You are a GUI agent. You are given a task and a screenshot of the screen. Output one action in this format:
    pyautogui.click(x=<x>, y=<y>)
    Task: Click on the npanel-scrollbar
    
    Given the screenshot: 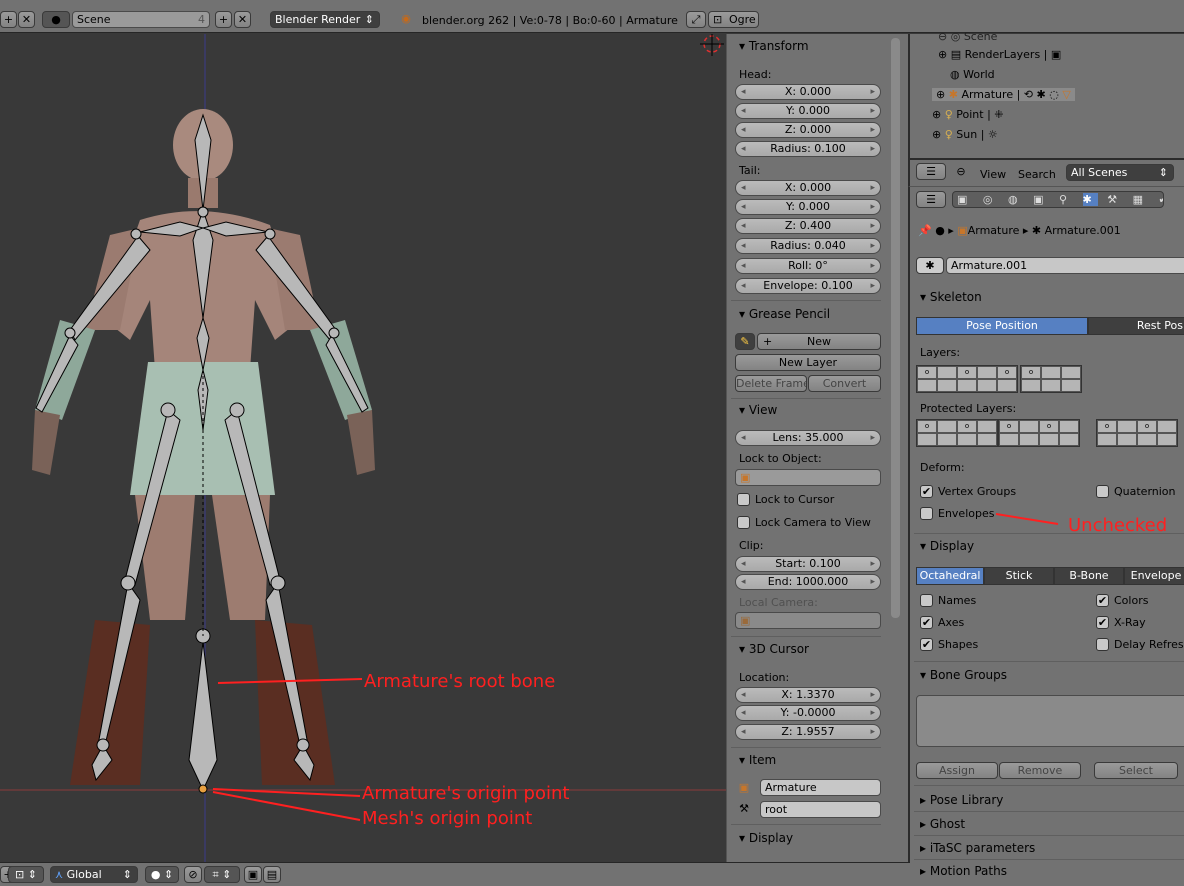 What is the action you would take?
    pyautogui.click(x=895, y=328)
    